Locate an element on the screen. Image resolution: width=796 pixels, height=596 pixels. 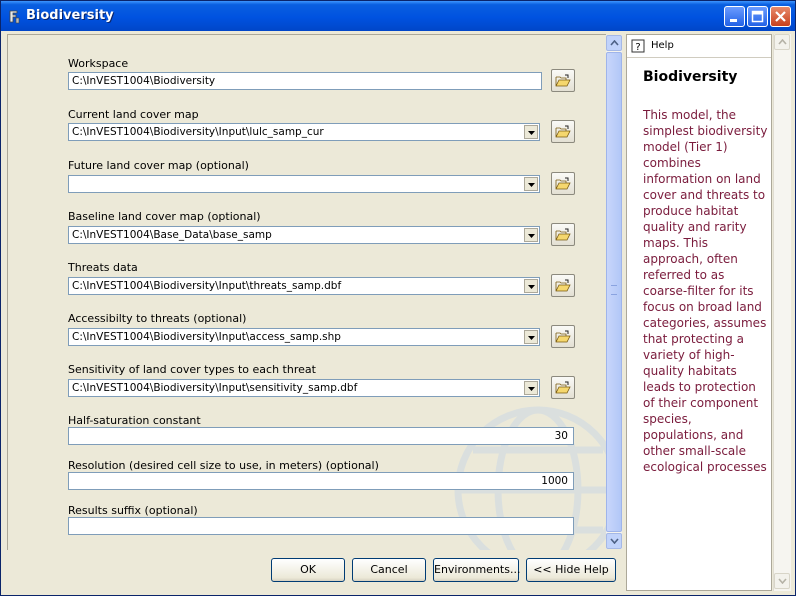
close-button is located at coordinates (780, 16).